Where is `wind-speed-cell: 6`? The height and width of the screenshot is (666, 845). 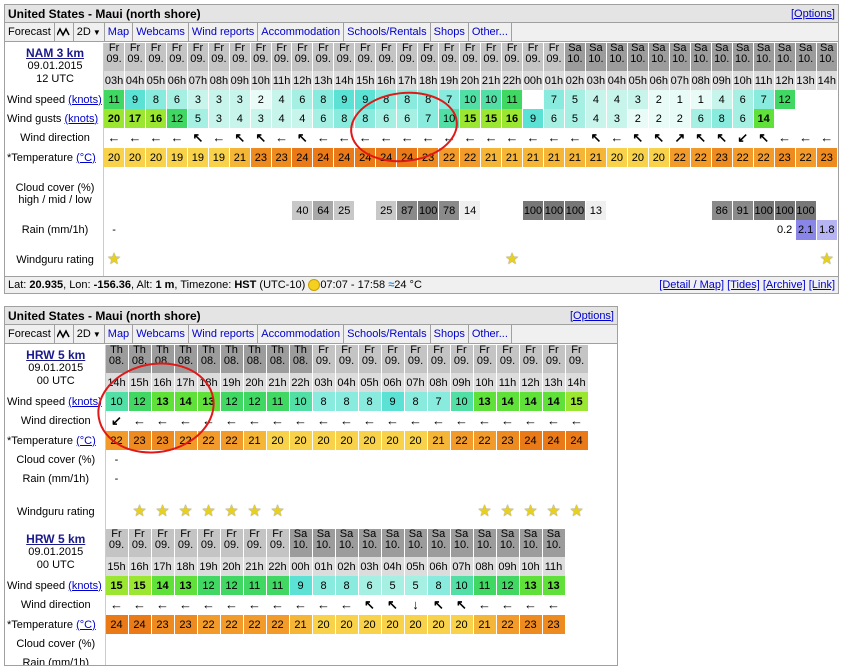
wind-speed-cell: 6 is located at coordinates (176, 99).